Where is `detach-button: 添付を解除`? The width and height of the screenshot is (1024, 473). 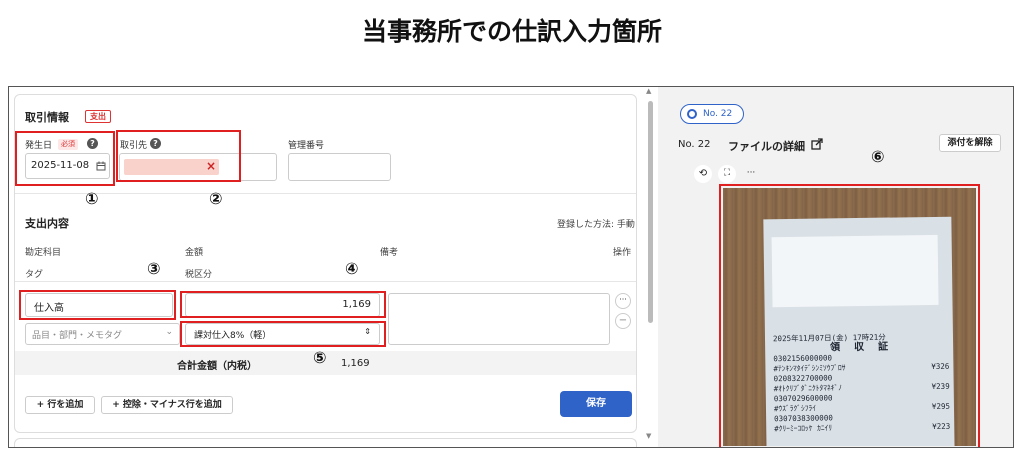
detach-button: 添付を解除 is located at coordinates (970, 143).